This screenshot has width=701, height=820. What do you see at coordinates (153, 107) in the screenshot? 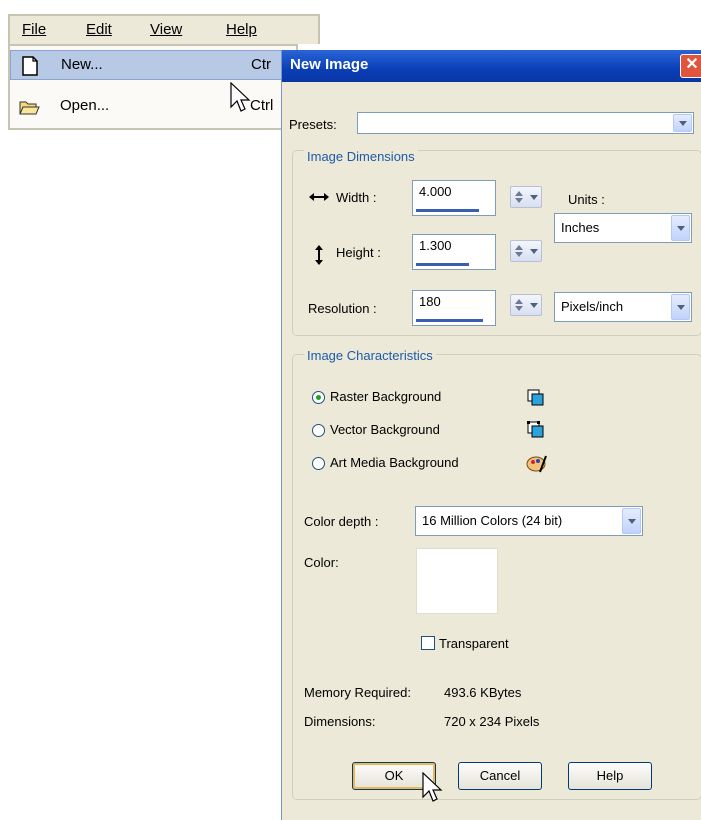
I see `menu-item-open: Open... Ctrl` at bounding box center [153, 107].